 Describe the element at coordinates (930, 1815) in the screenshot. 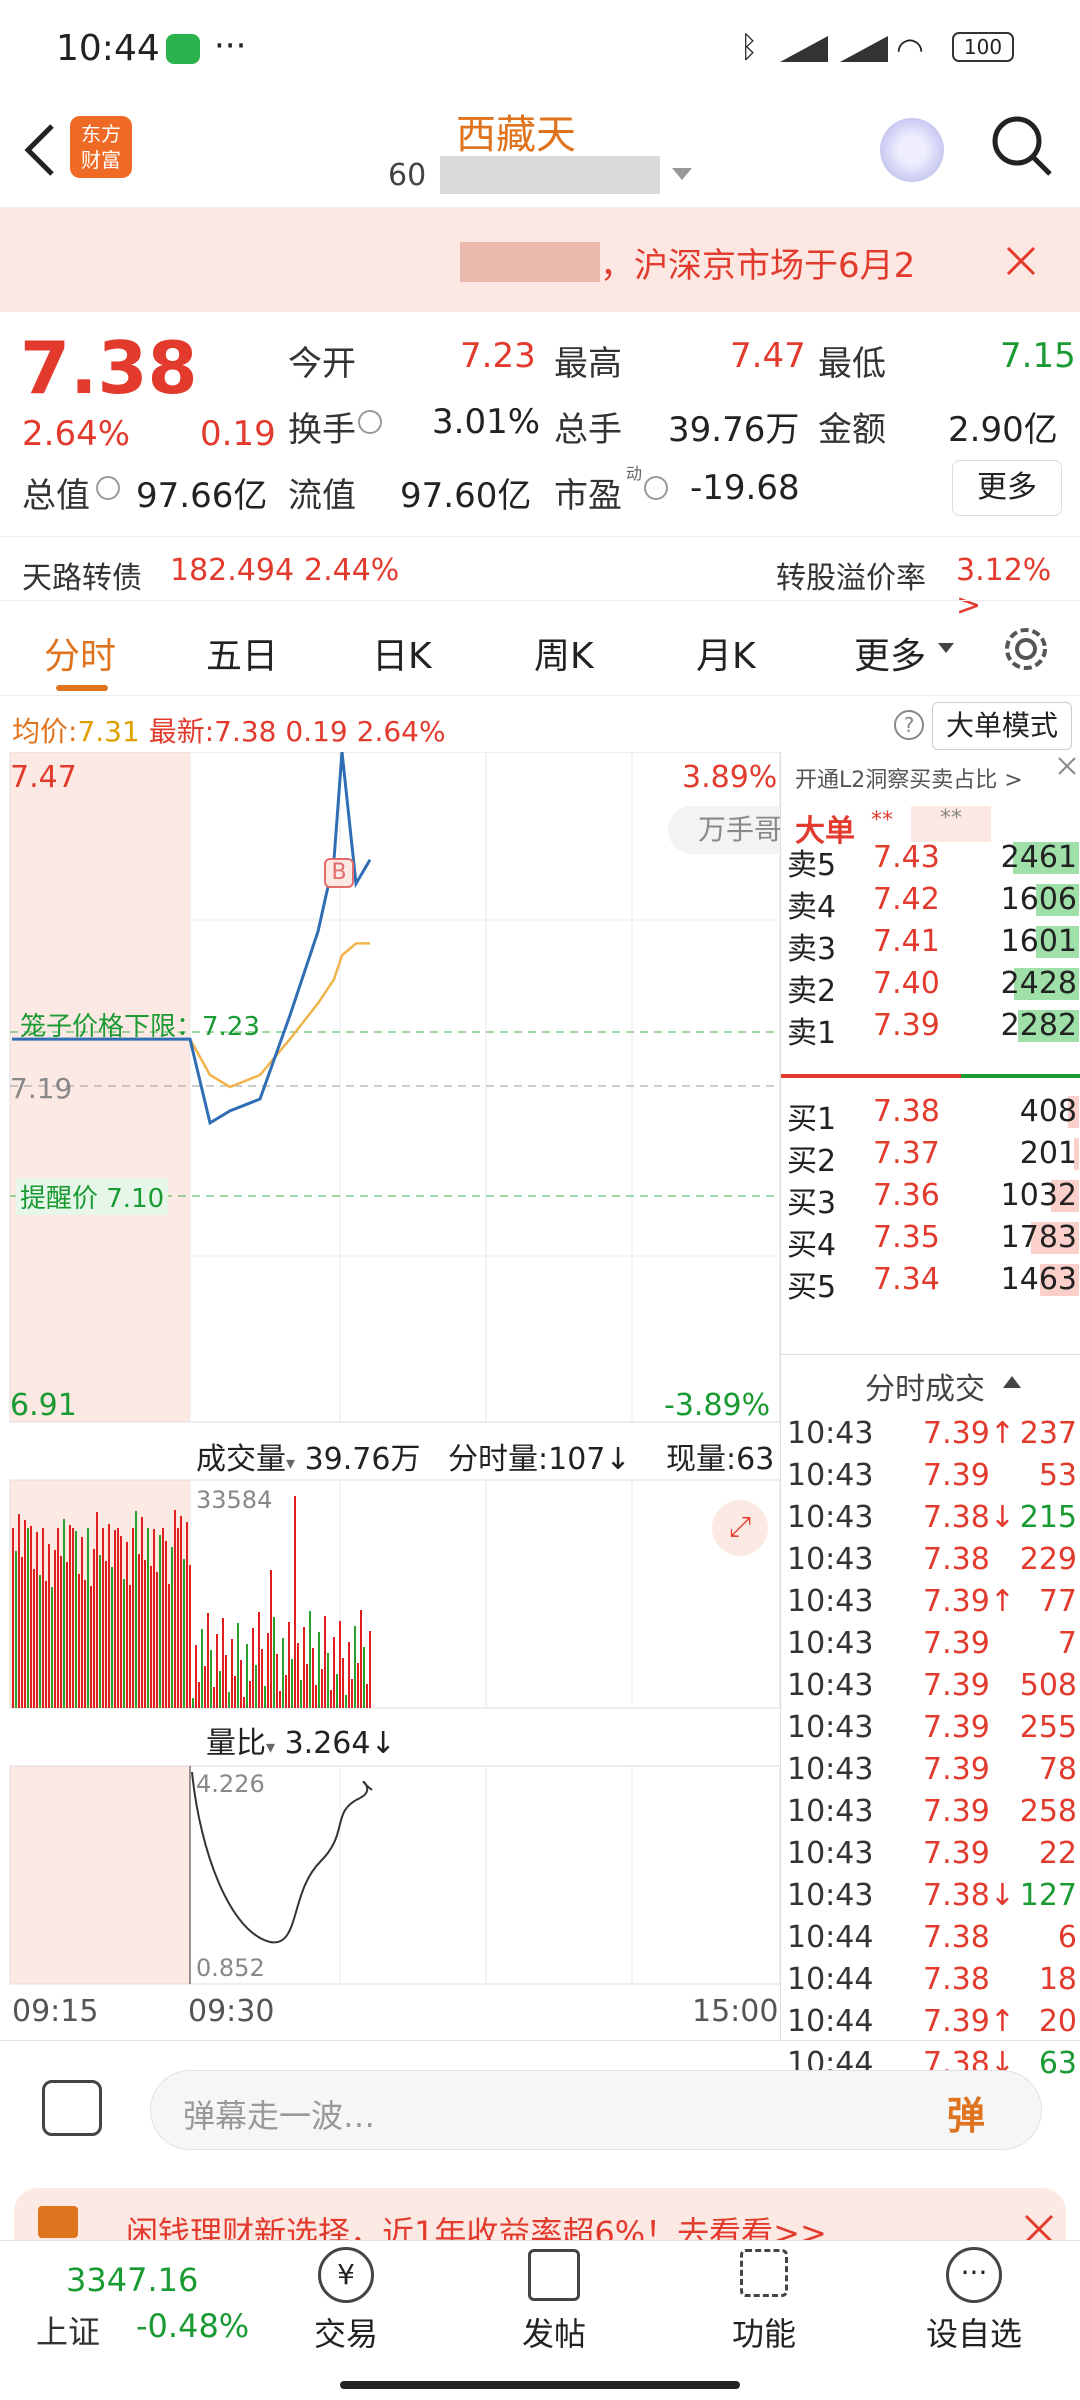

I see `tick-row: 10:43 7.39 258` at that location.